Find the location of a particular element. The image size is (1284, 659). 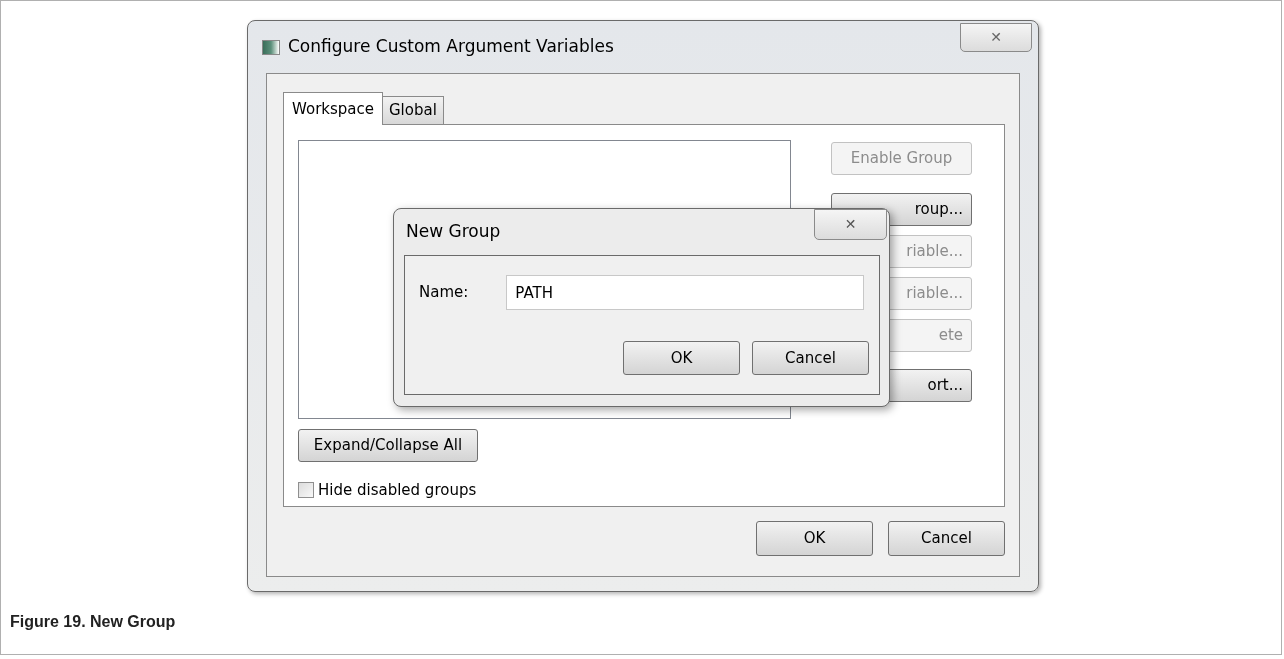

checkbox is located at coordinates (306, 490).